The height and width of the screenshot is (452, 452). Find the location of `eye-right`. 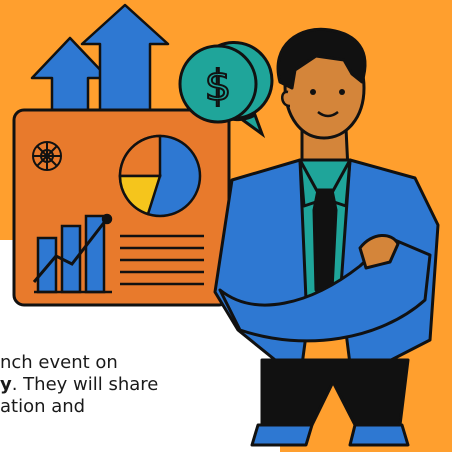

eye-right is located at coordinates (342, 92).